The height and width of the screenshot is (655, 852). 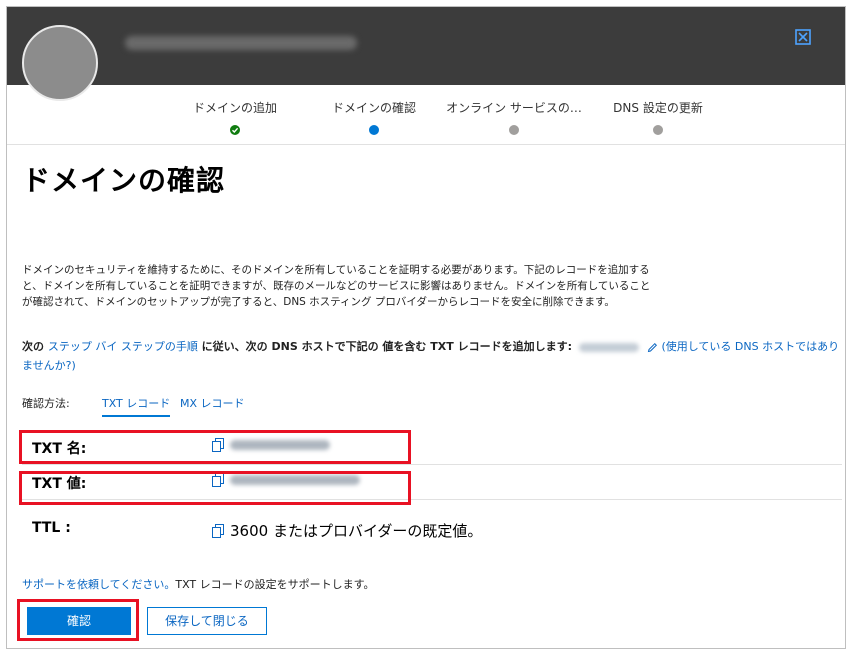 What do you see at coordinates (652, 347) in the screenshot?
I see `pencil-icon` at bounding box center [652, 347].